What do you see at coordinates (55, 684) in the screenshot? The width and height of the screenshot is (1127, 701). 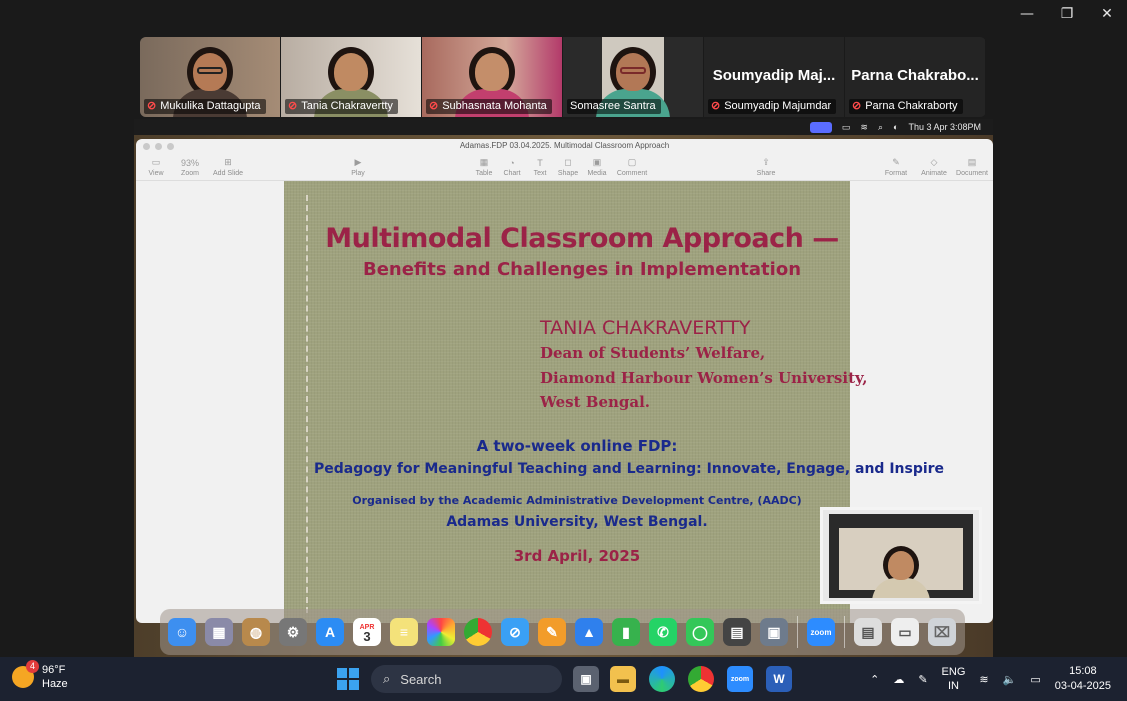 I see `weather-condition: Haze` at bounding box center [55, 684].